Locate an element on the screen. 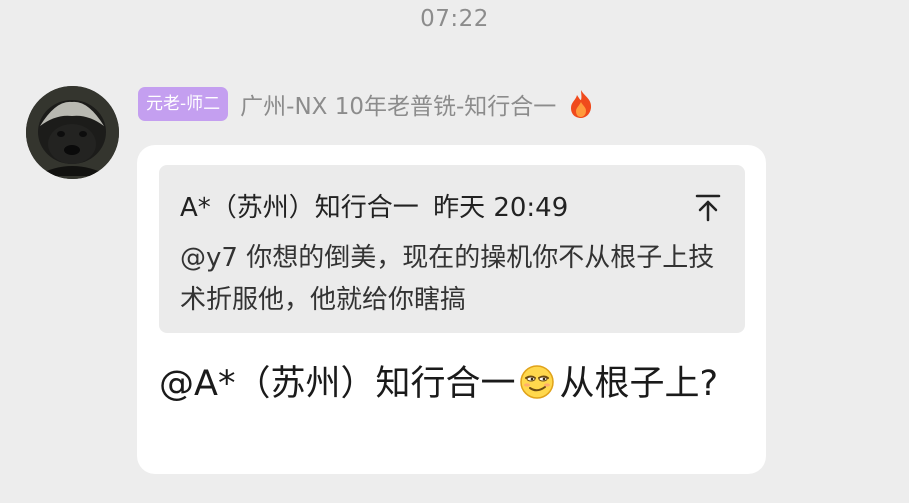  fire-icon is located at coordinates (581, 104).